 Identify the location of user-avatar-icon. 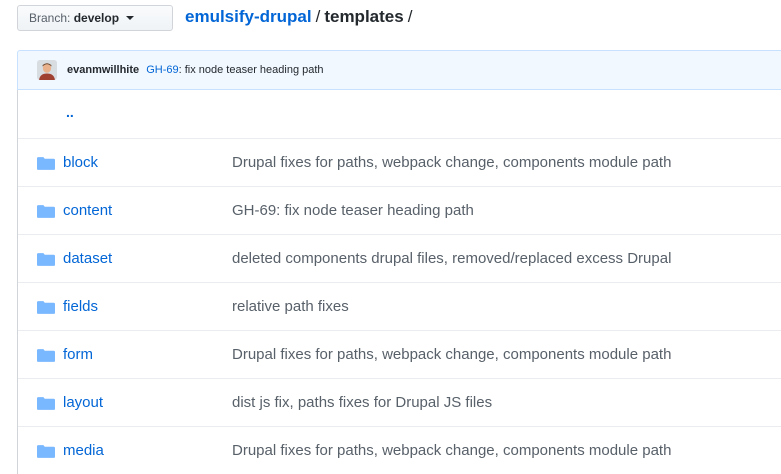
(47, 70).